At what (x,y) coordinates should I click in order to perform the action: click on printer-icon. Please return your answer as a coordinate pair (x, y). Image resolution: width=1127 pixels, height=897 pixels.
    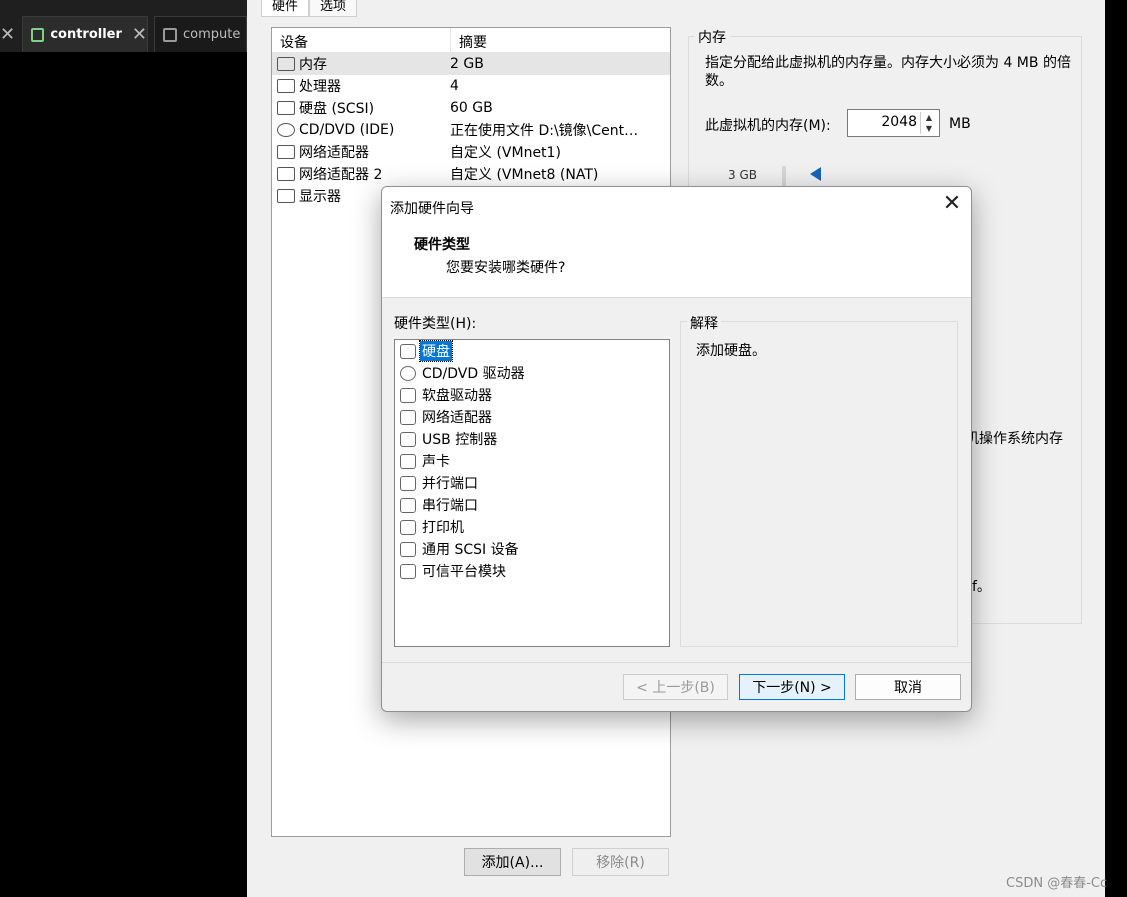
    Looking at the image, I should click on (408, 527).